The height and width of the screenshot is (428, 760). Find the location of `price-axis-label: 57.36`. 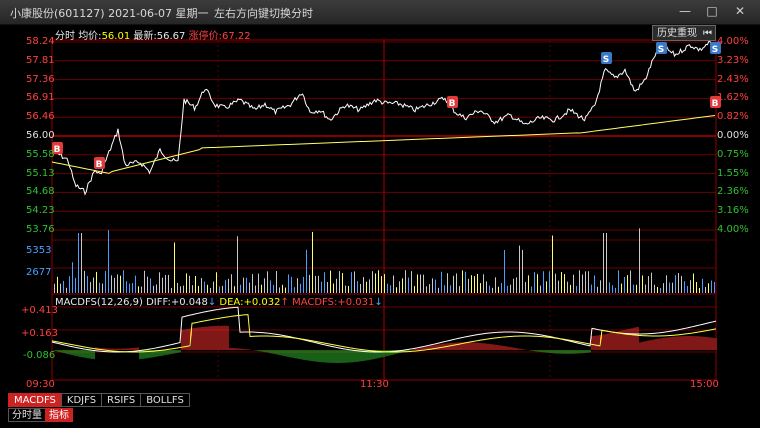

price-axis-label: 57.36 is located at coordinates (40, 79).